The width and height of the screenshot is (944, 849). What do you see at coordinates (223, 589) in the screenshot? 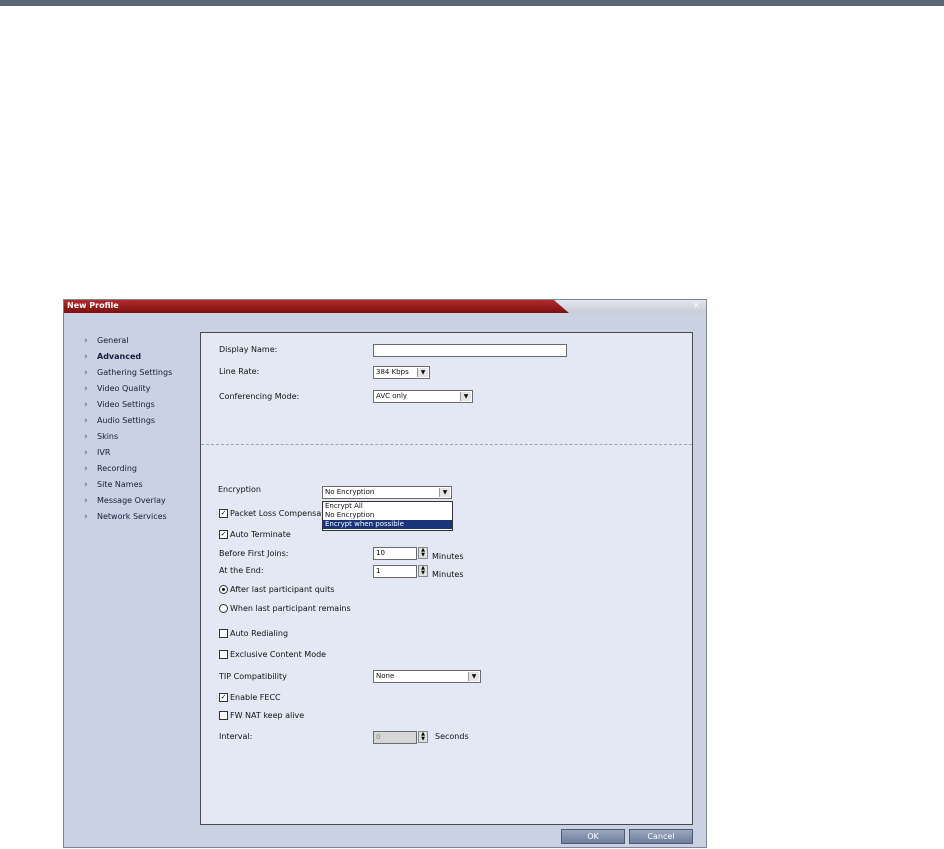
I see `after-last-quits-radio` at bounding box center [223, 589].